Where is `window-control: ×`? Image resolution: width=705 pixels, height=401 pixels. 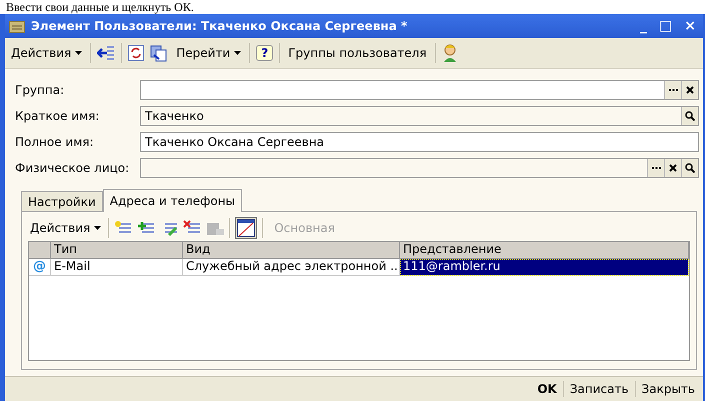 window-control: × is located at coordinates (690, 26).